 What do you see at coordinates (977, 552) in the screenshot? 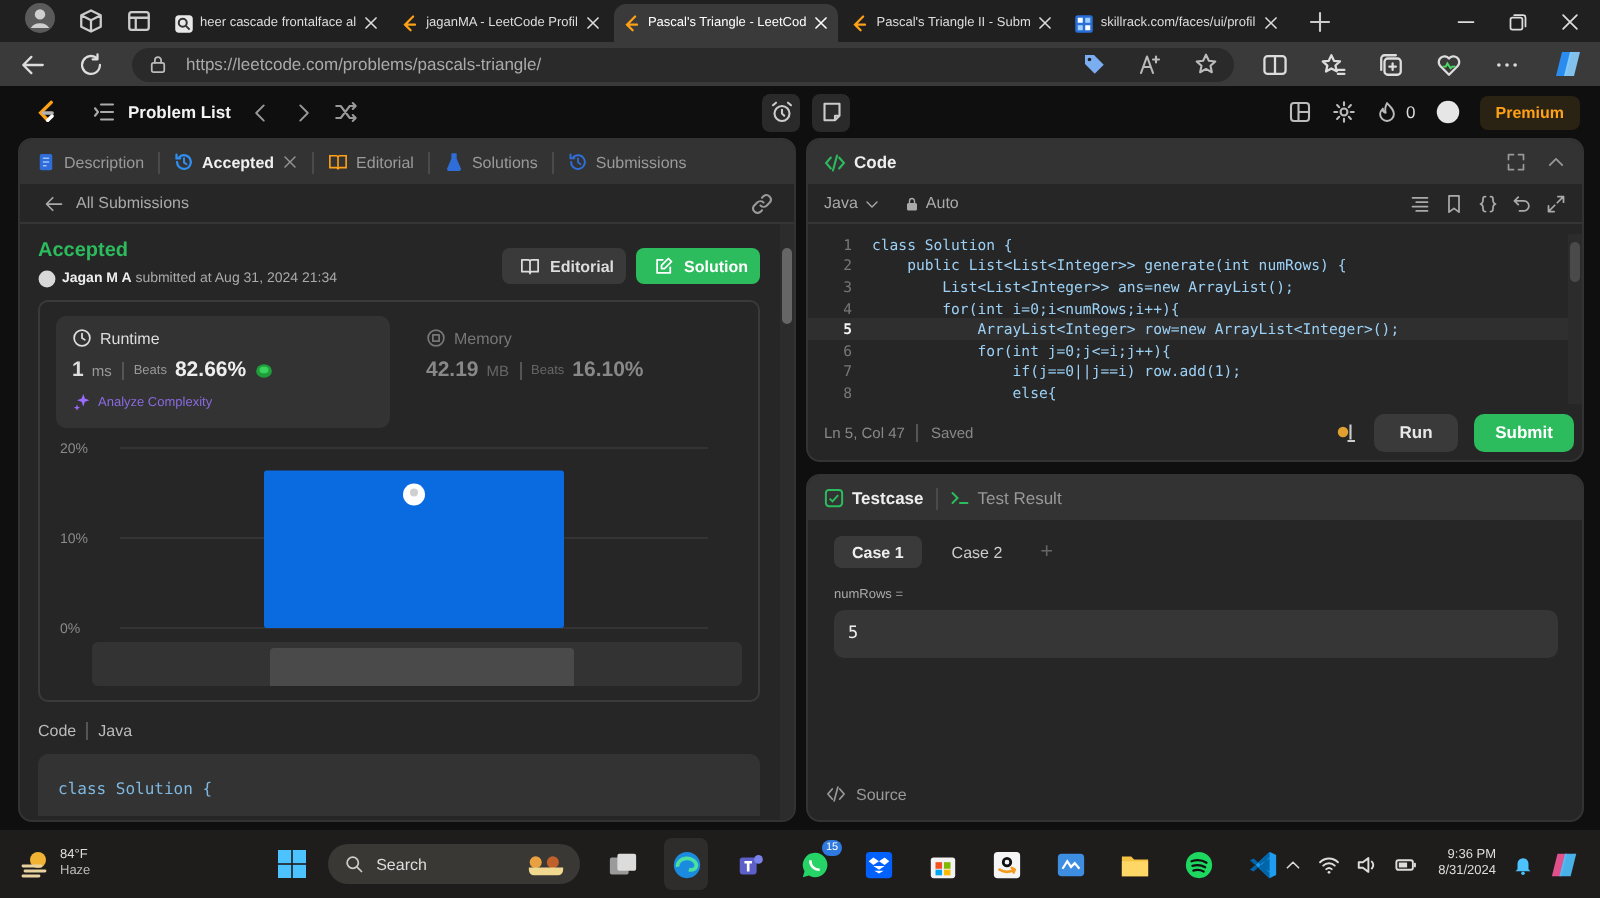
I see `case-tab: Case 2` at bounding box center [977, 552].